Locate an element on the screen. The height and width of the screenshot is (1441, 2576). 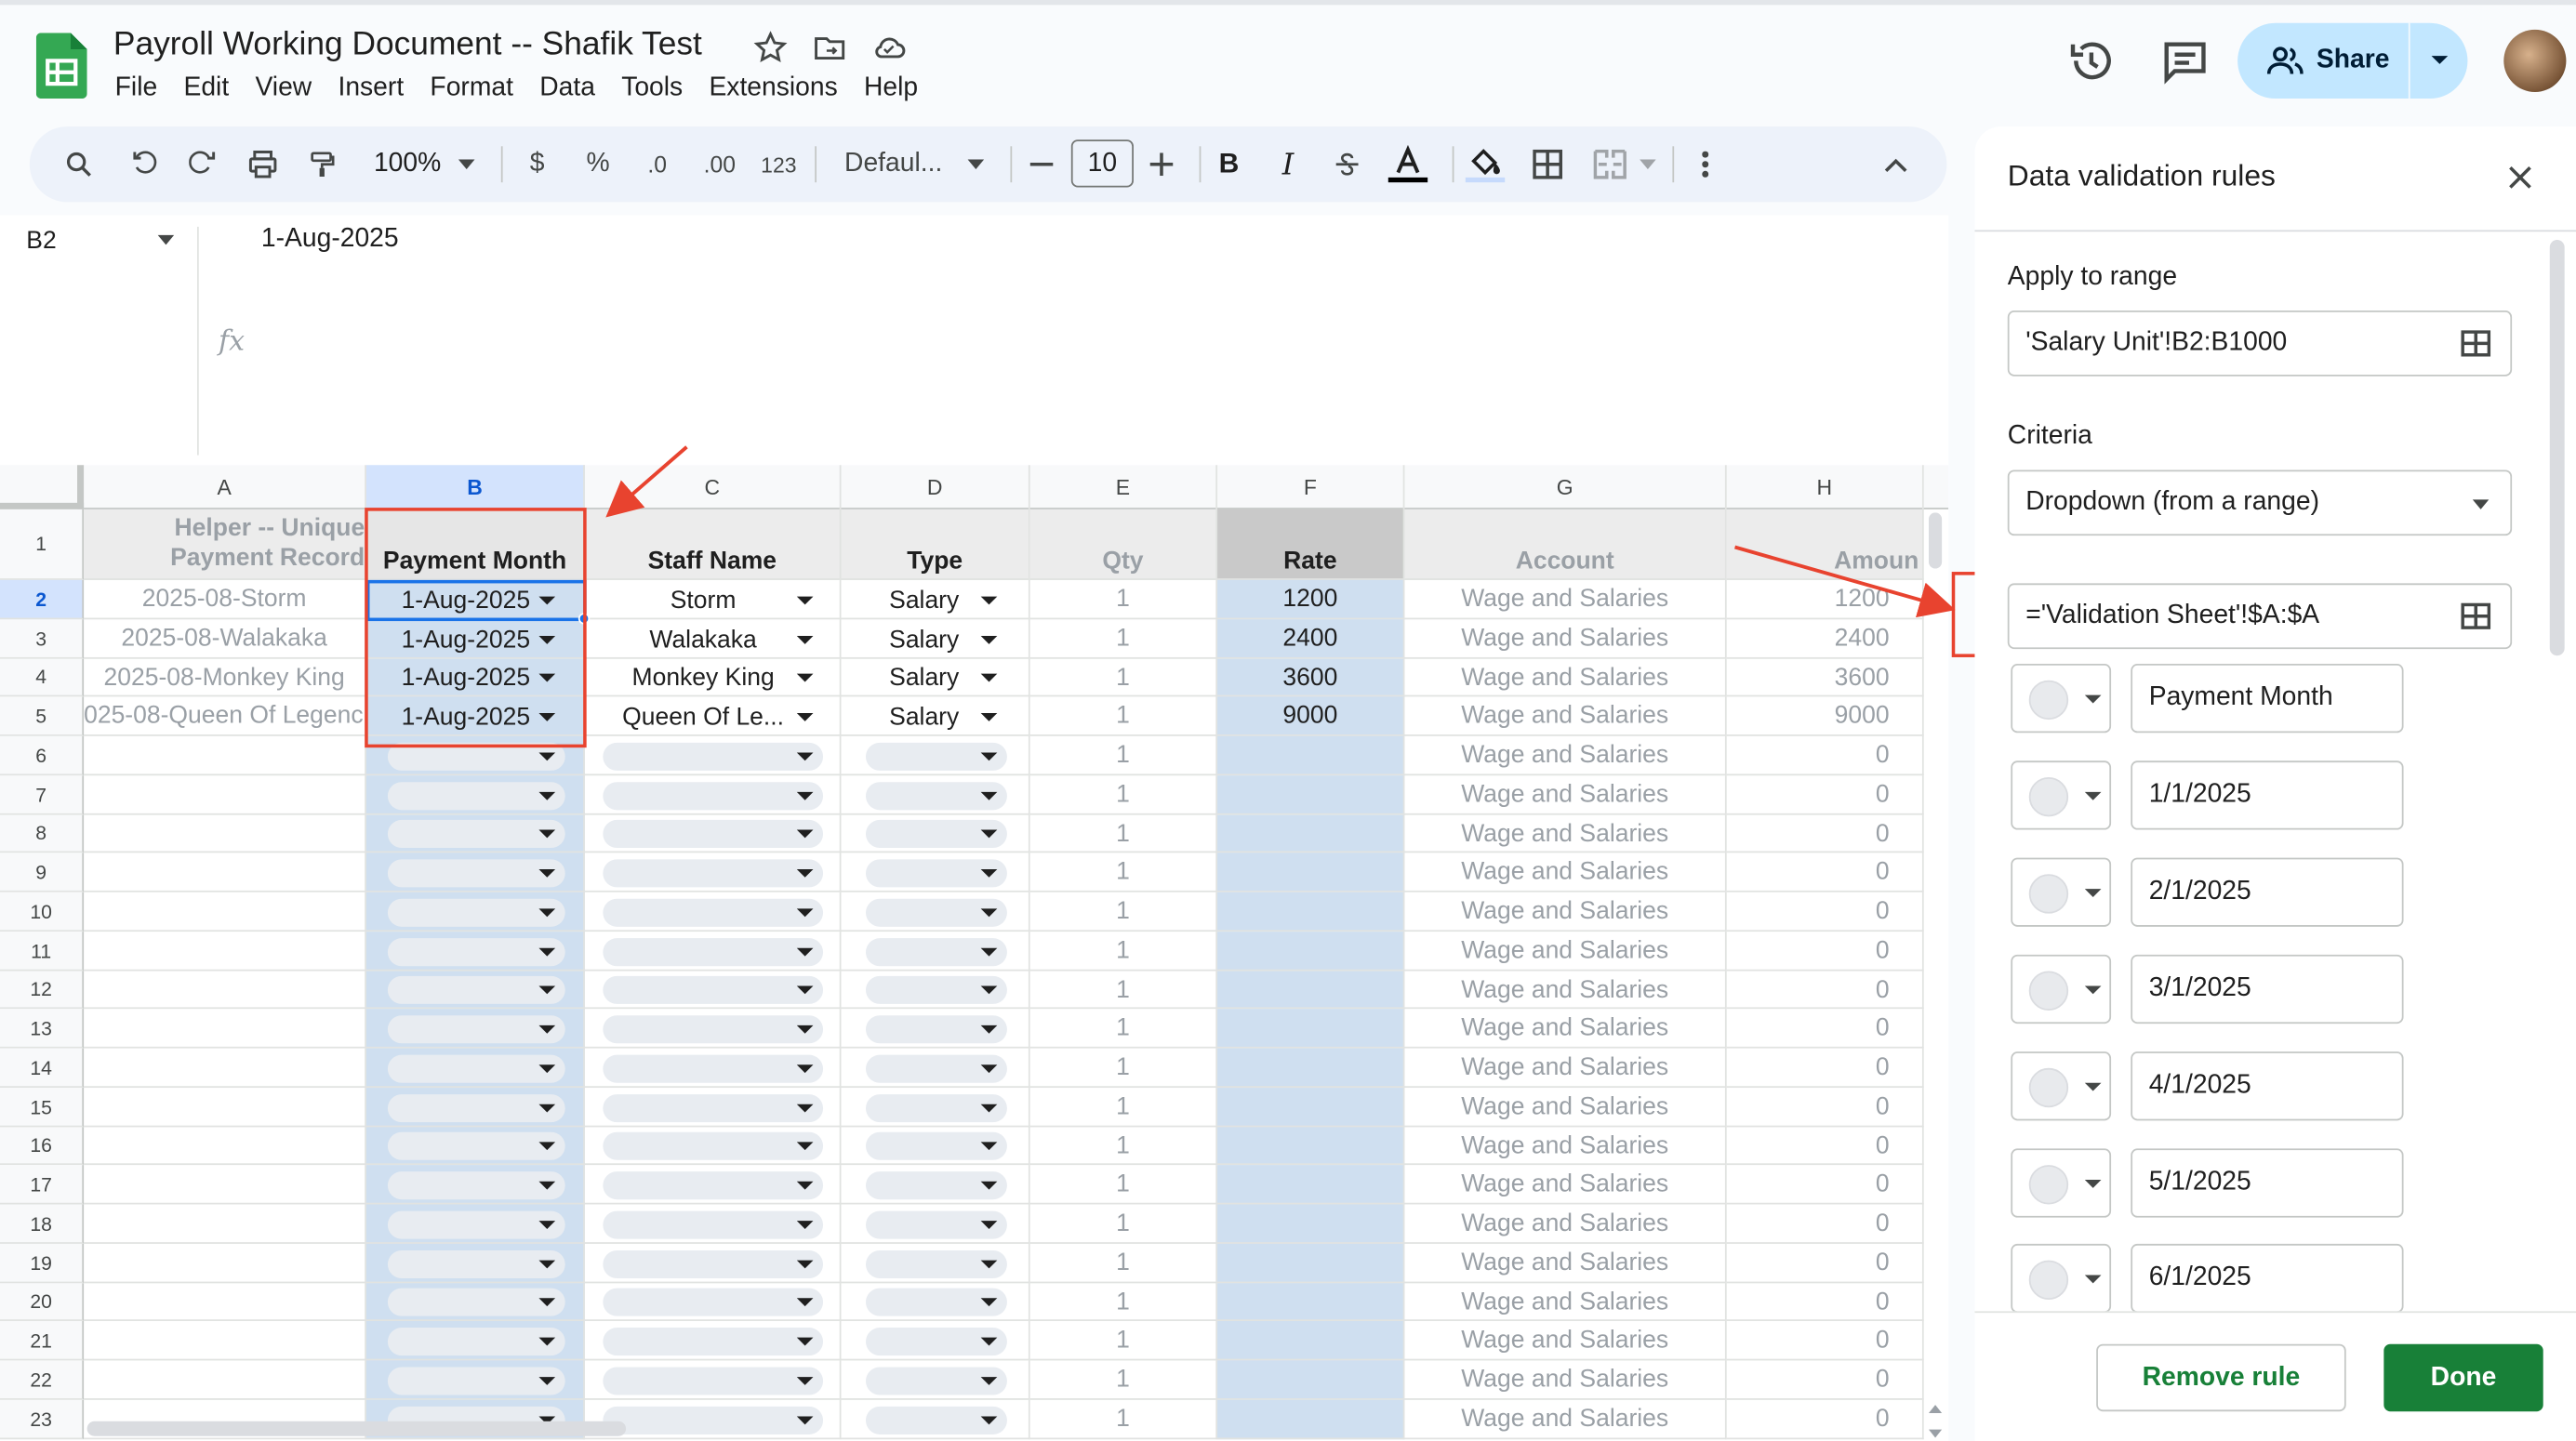
criteria-caret-icon is located at coordinates (2481, 504).